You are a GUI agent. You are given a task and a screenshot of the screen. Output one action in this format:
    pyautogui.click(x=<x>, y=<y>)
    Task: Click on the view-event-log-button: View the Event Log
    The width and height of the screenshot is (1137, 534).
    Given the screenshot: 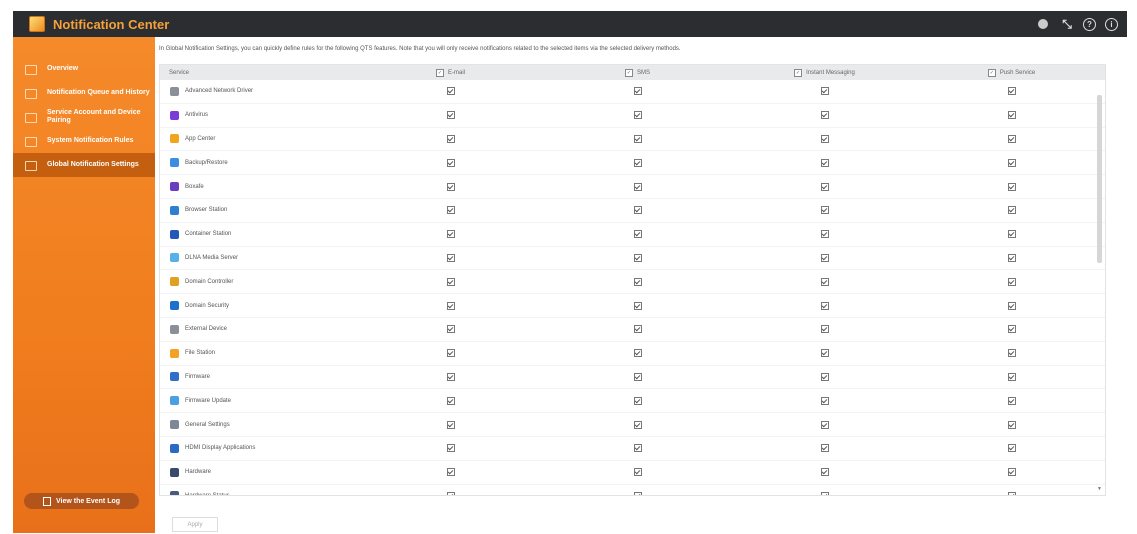 What is the action you would take?
    pyautogui.click(x=81, y=501)
    